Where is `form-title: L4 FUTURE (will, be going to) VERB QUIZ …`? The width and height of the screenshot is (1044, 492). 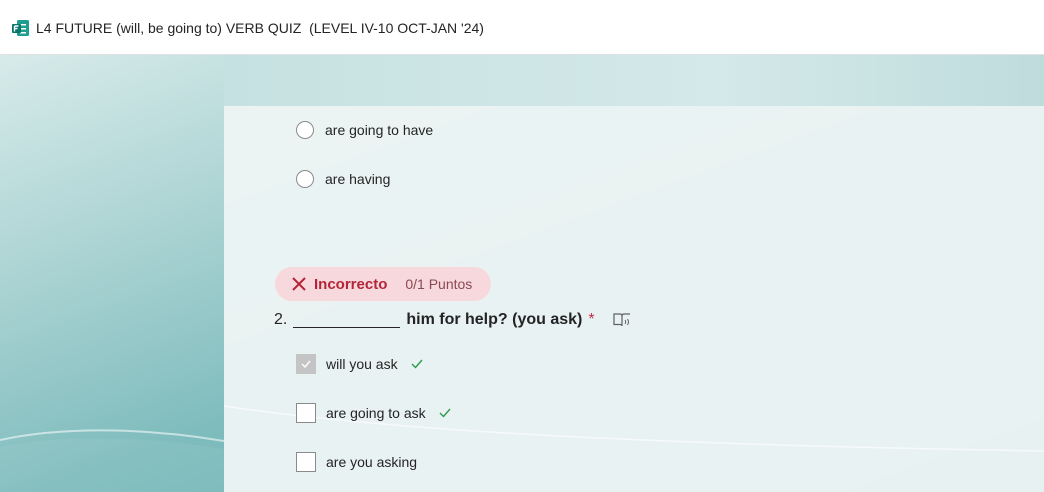 form-title: L4 FUTURE (will, be going to) VERB QUIZ … is located at coordinates (260, 28).